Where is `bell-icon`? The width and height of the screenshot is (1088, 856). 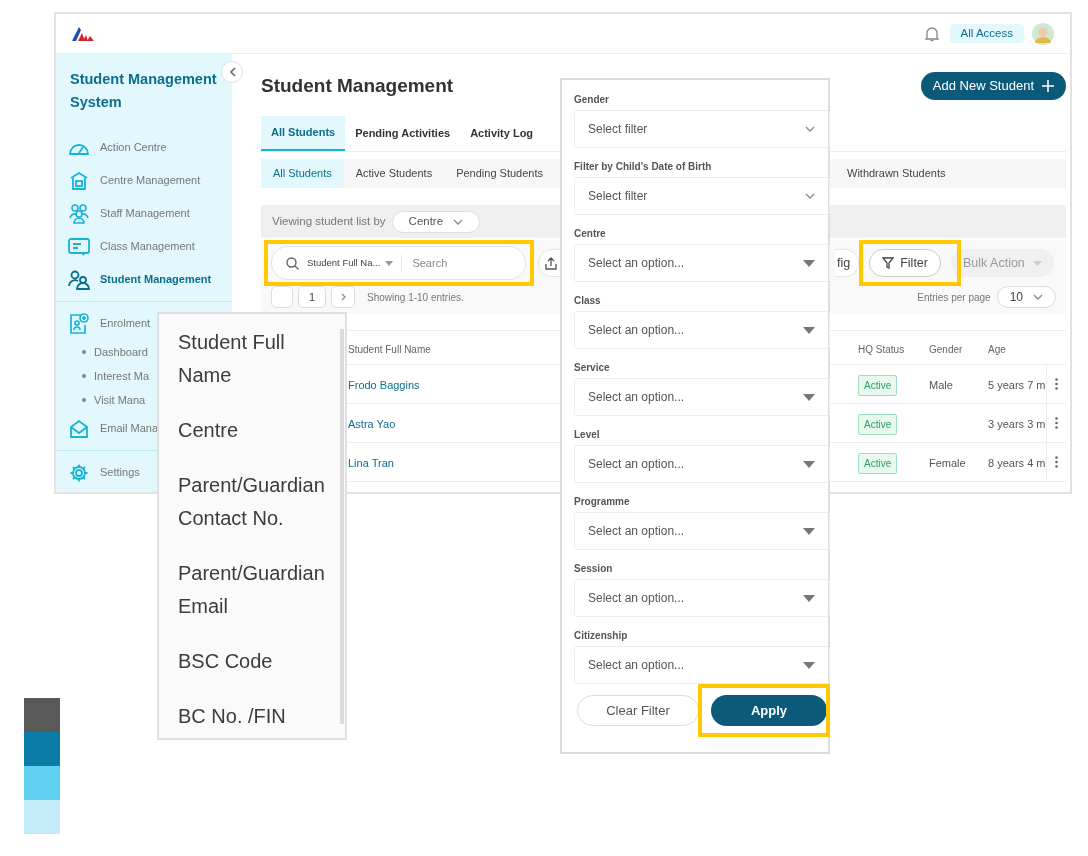 bell-icon is located at coordinates (931, 33).